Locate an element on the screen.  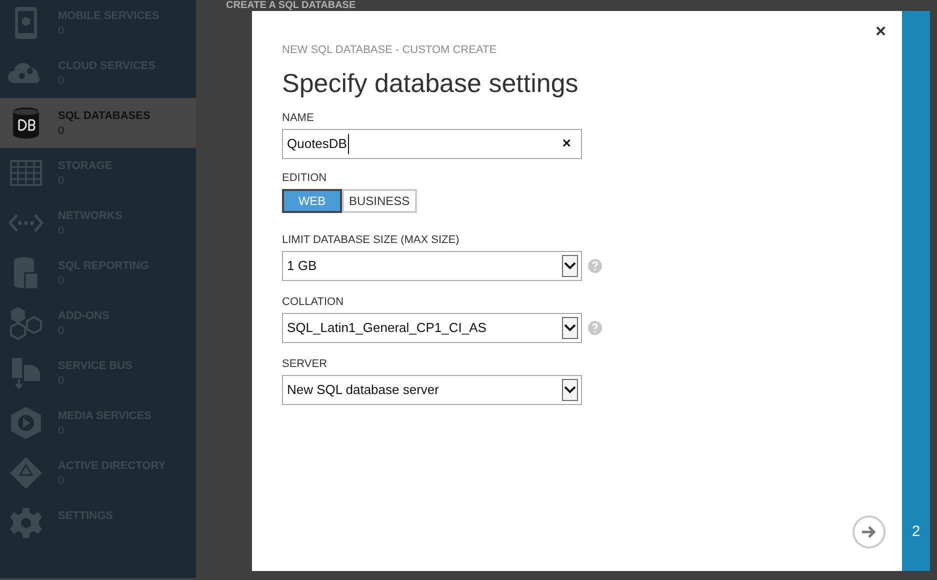
next-arrow-button is located at coordinates (869, 532).